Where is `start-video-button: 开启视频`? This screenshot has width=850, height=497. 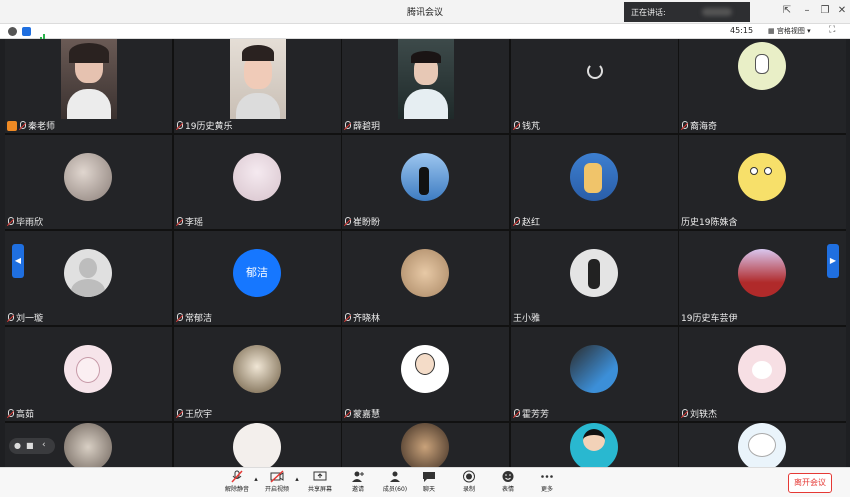 start-video-button: 开启视频 is located at coordinates (277, 481).